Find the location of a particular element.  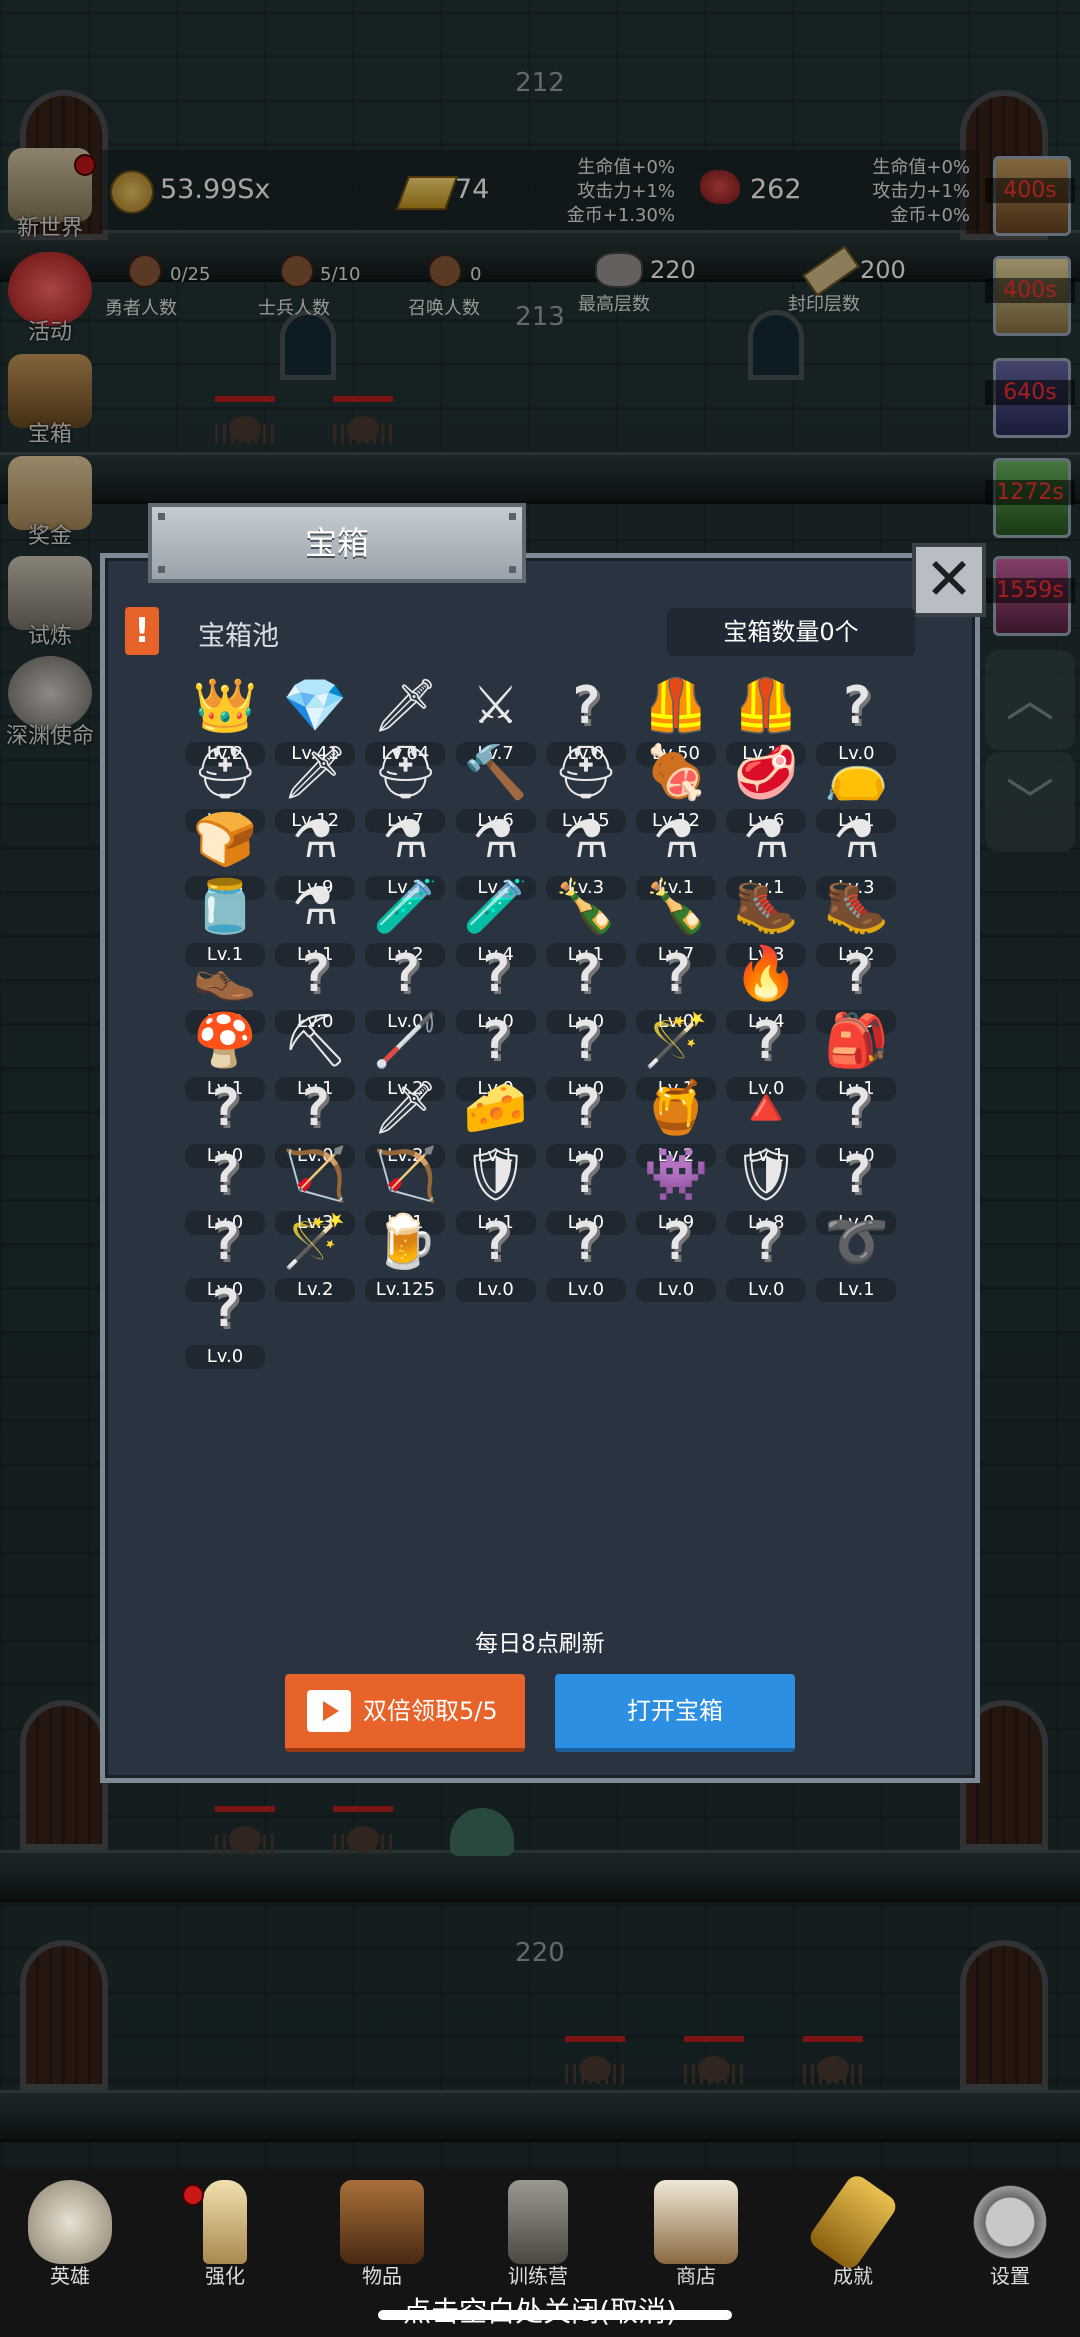

chest-item-slot: 🪄 Lv.2 is located at coordinates (315, 1258).